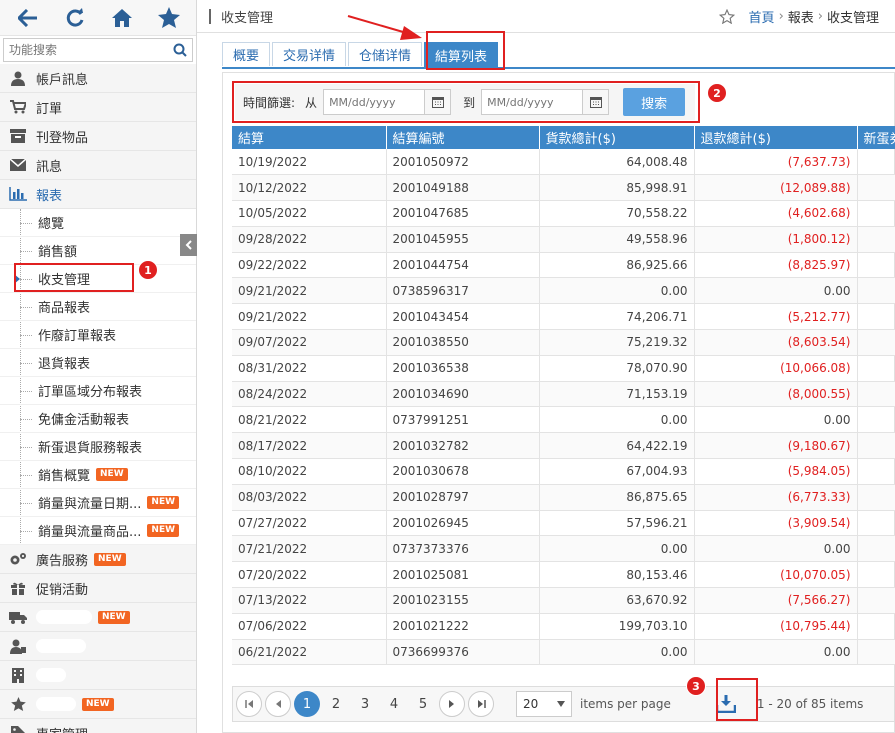 The width and height of the screenshot is (895, 733). What do you see at coordinates (617, 213) in the screenshot?
I see `cell-payment-total: 70,558.22` at bounding box center [617, 213].